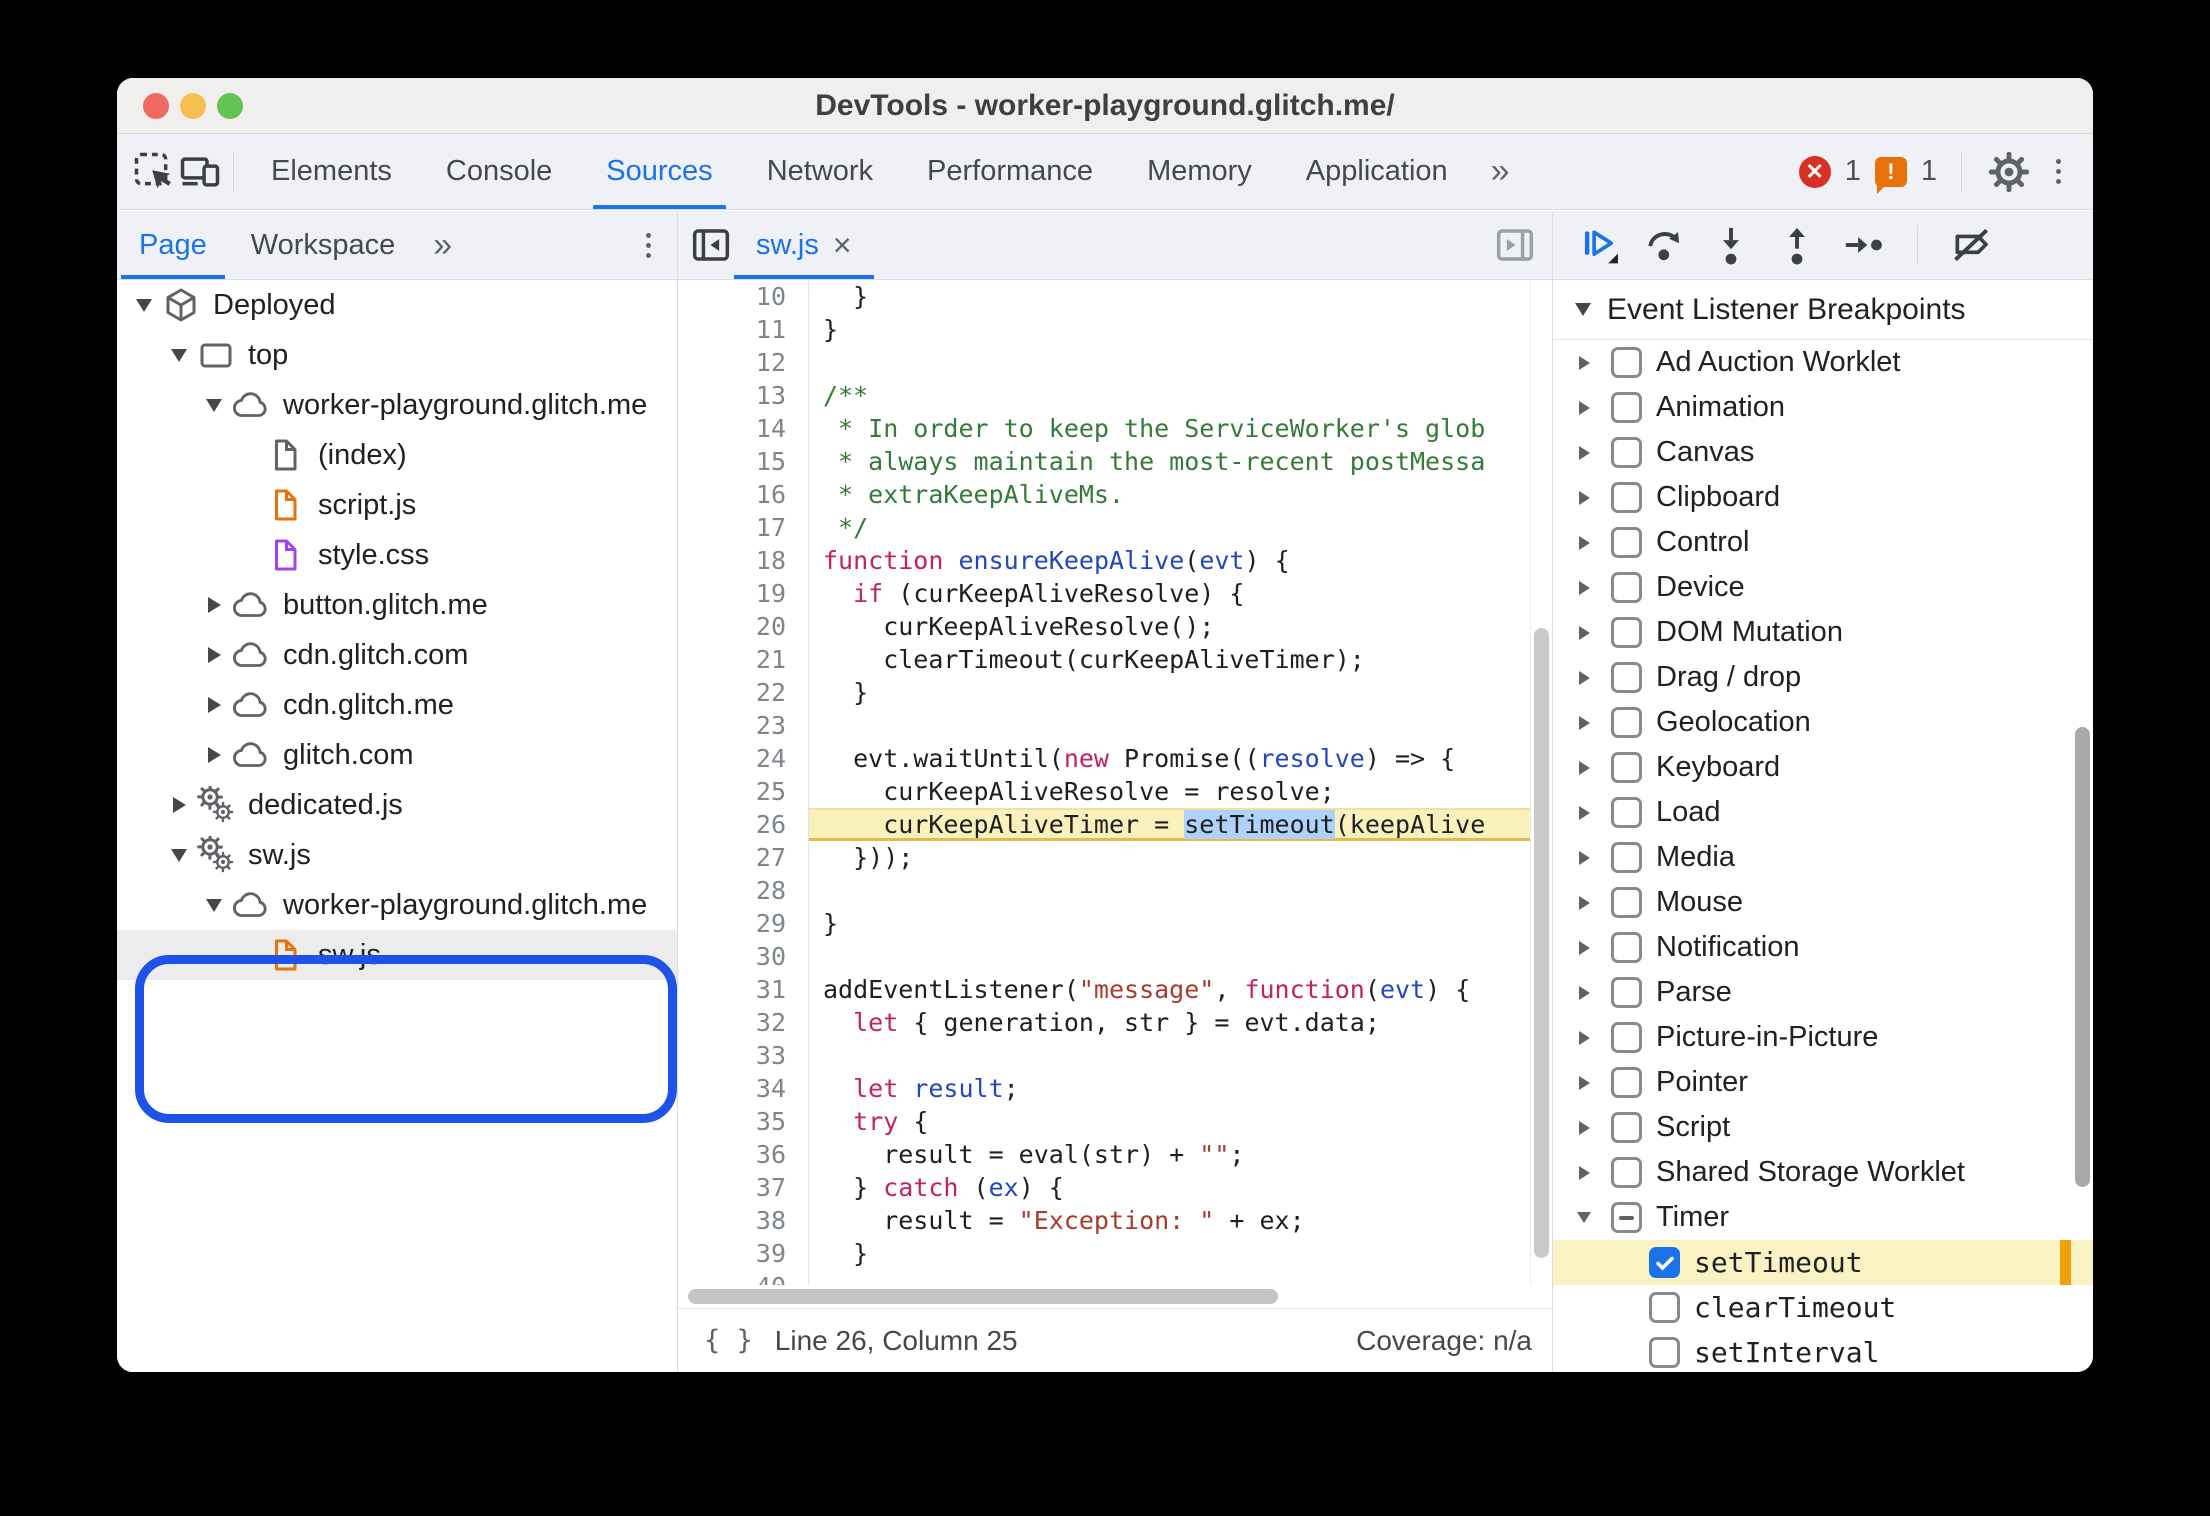 This screenshot has width=2210, height=1516. I want to click on editor-hscroll-thumb, so click(983, 1296).